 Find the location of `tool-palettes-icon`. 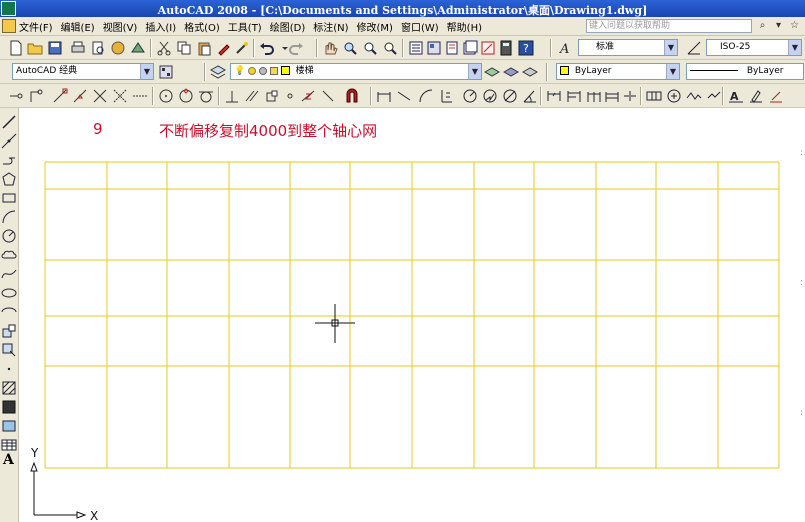

tool-palettes-icon is located at coordinates (452, 48).